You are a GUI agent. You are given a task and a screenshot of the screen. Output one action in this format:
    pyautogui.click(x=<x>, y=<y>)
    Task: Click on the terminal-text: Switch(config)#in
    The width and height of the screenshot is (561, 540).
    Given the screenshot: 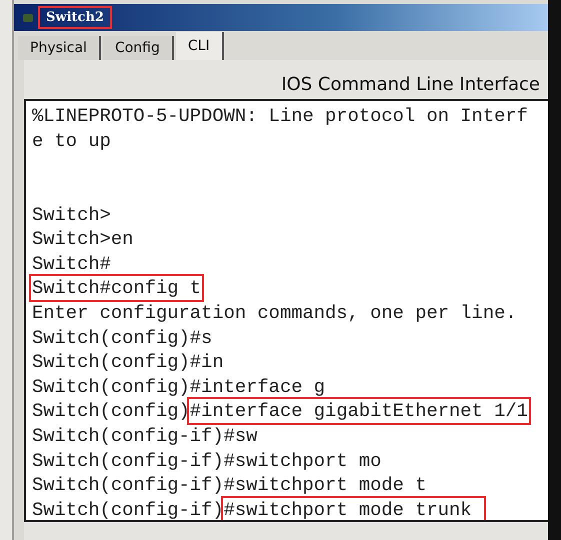 What is the action you would take?
    pyautogui.click(x=128, y=362)
    